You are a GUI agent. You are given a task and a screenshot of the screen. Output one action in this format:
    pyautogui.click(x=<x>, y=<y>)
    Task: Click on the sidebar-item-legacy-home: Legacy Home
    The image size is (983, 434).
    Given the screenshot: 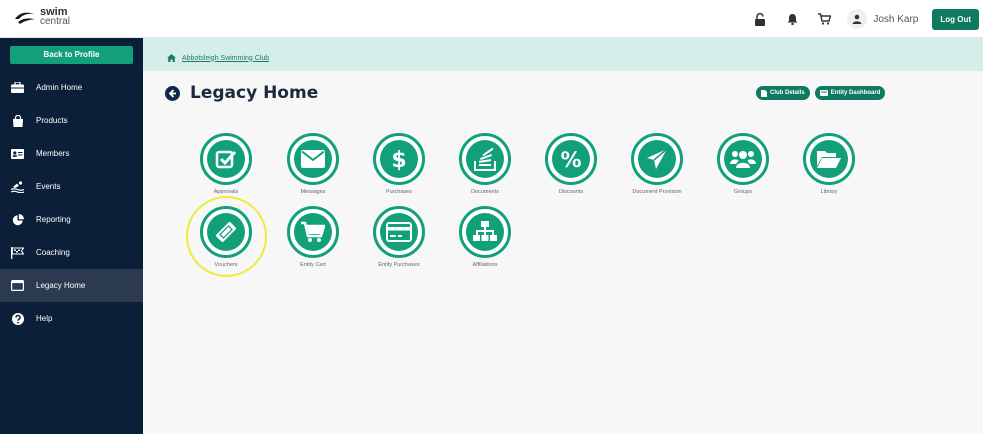 What is the action you would take?
    pyautogui.click(x=71, y=285)
    